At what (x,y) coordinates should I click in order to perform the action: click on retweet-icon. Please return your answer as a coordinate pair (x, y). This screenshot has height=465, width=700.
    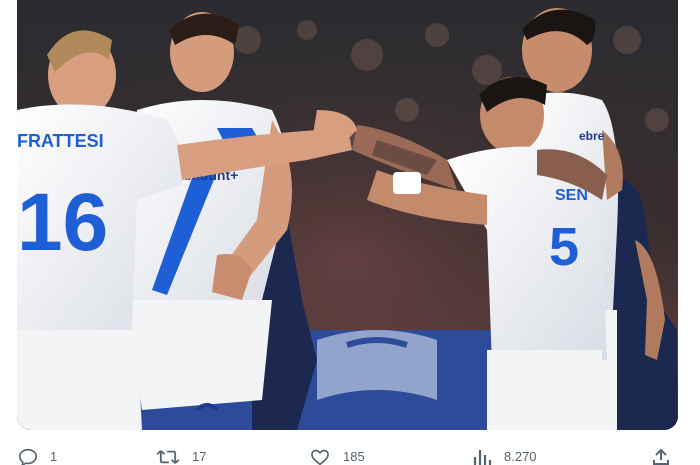
    Looking at the image, I should click on (168, 456).